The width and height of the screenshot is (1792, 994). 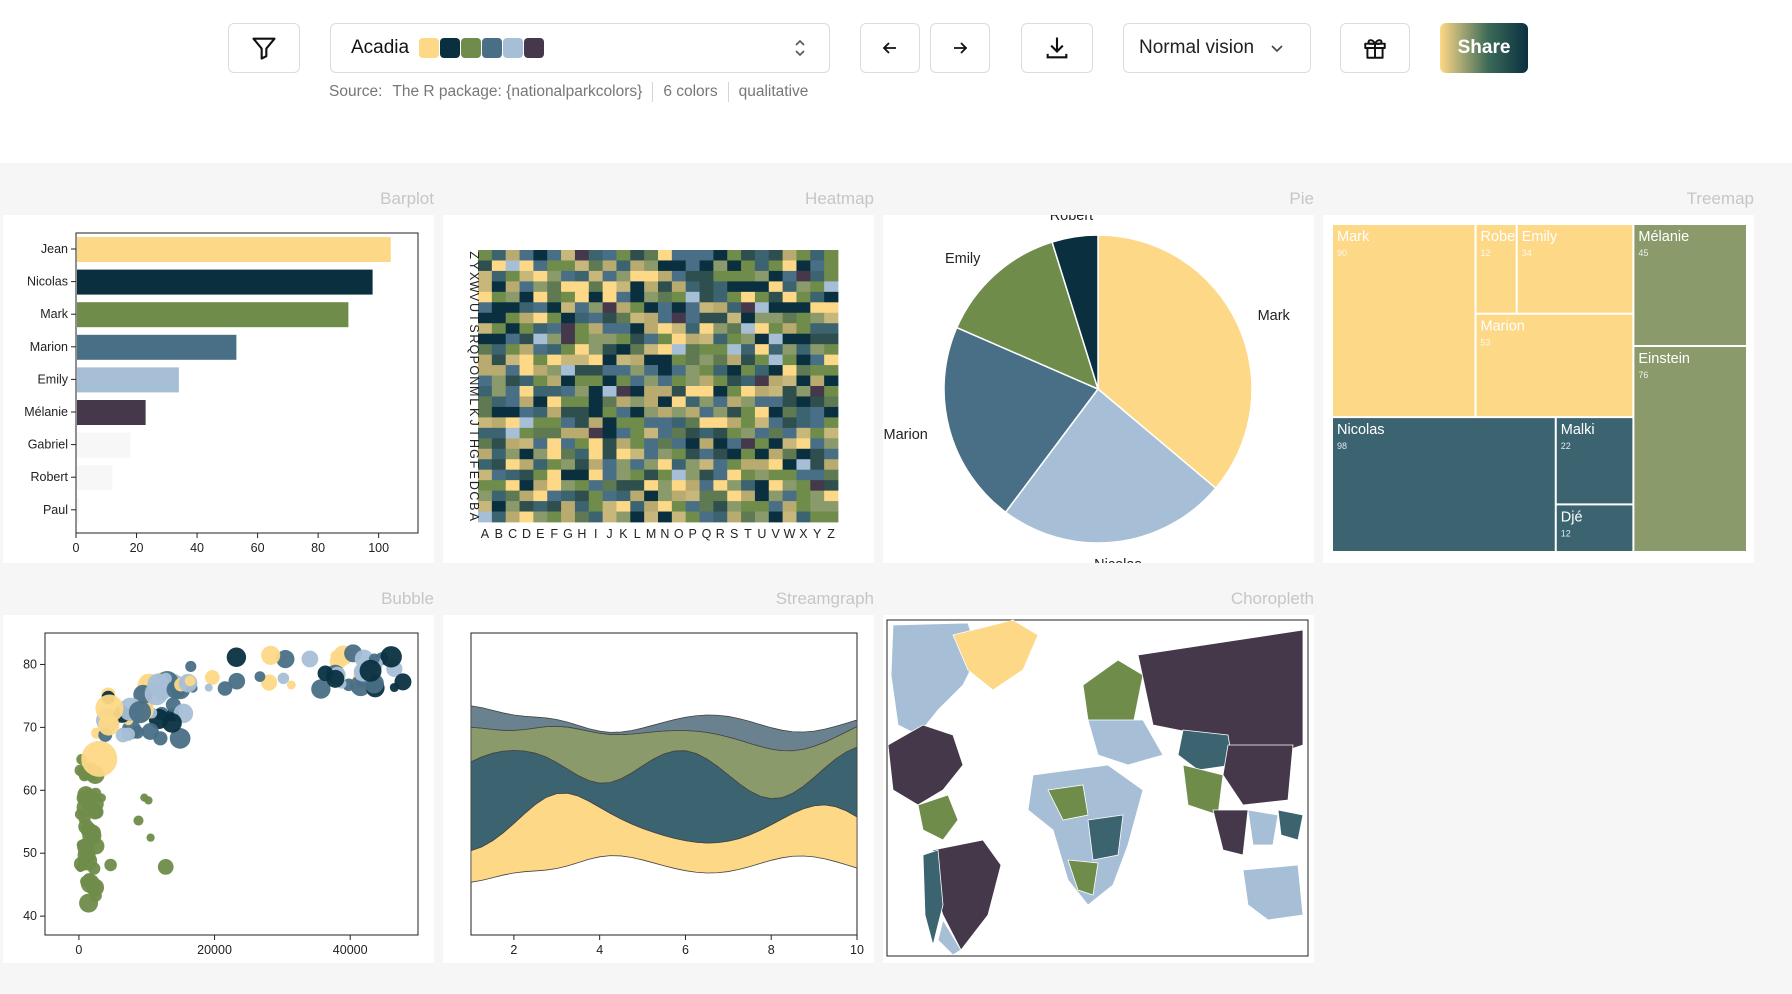 What do you see at coordinates (667, 794) in the screenshot?
I see `streamgraph-chart: 2 4 6 8 10` at bounding box center [667, 794].